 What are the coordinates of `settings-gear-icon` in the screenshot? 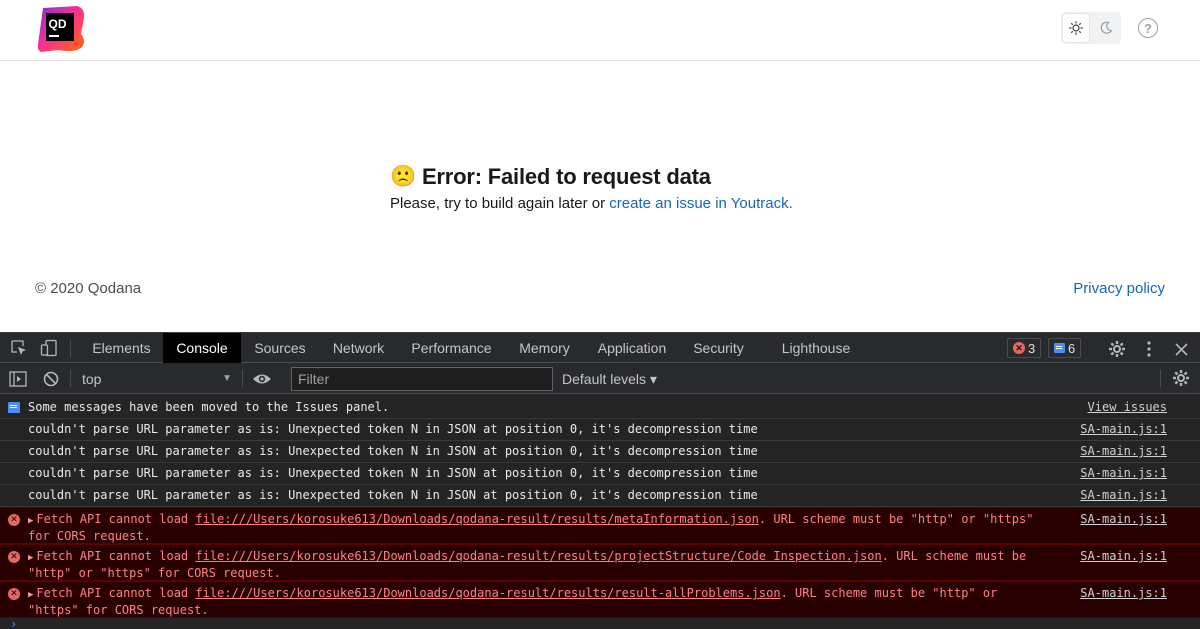 It's located at (1117, 349).